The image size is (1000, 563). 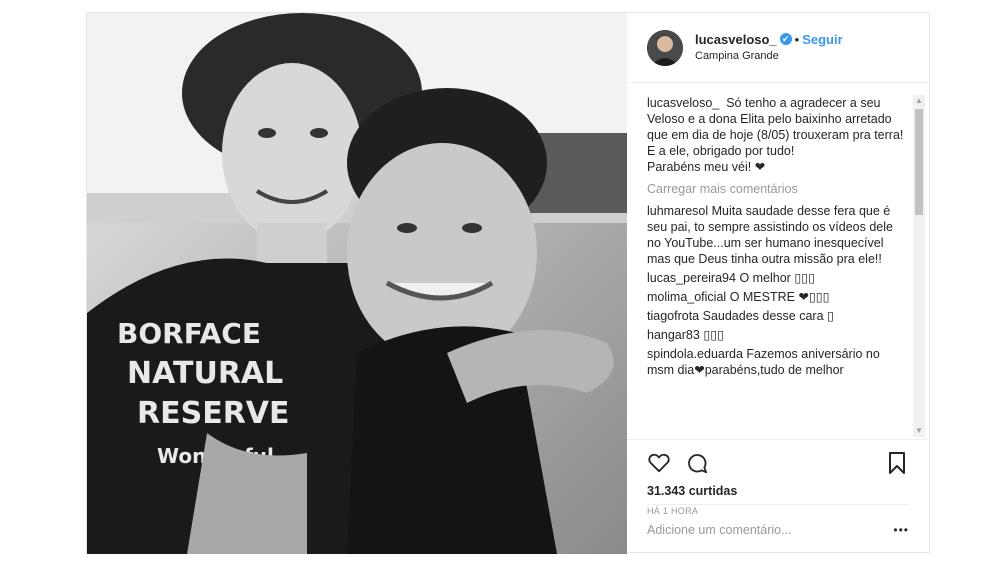 What do you see at coordinates (677, 211) in the screenshot?
I see `comment-username: luhmaresol` at bounding box center [677, 211].